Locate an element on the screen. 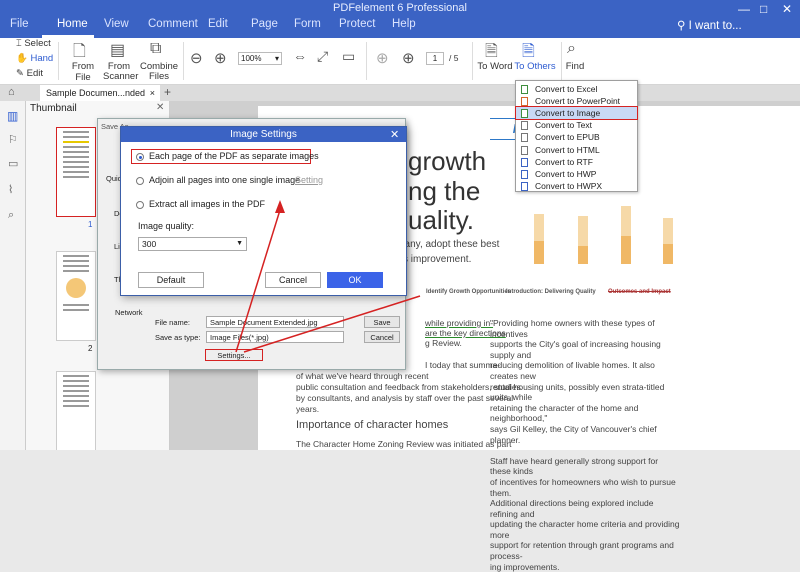 The image size is (800, 572). convert-menu-item: Convert to Image is located at coordinates (576, 113).